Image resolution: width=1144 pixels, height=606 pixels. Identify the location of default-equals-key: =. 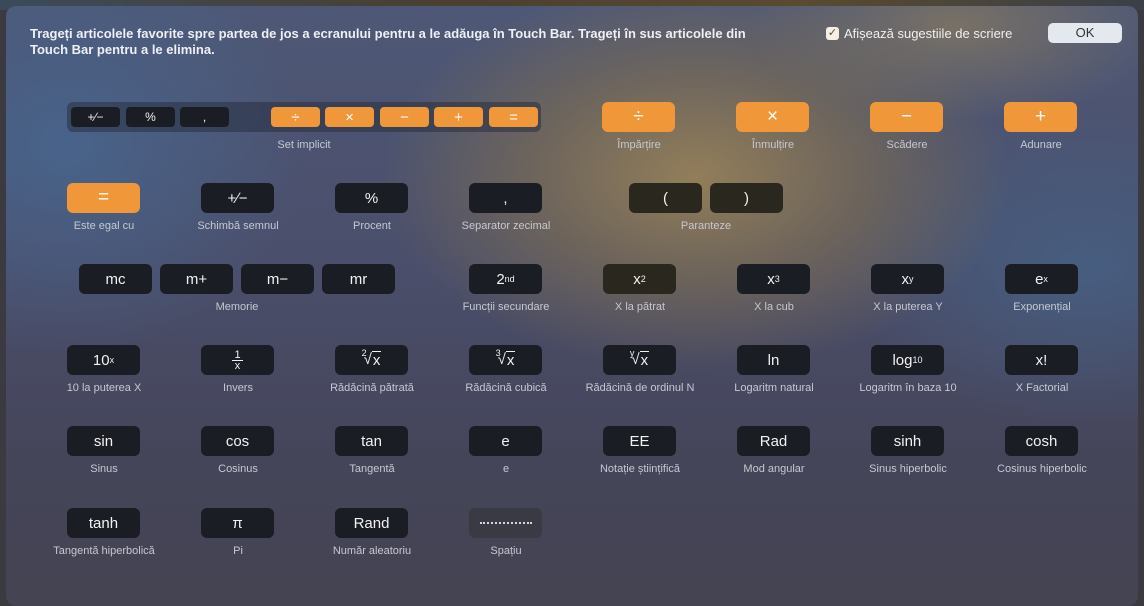
(513, 117).